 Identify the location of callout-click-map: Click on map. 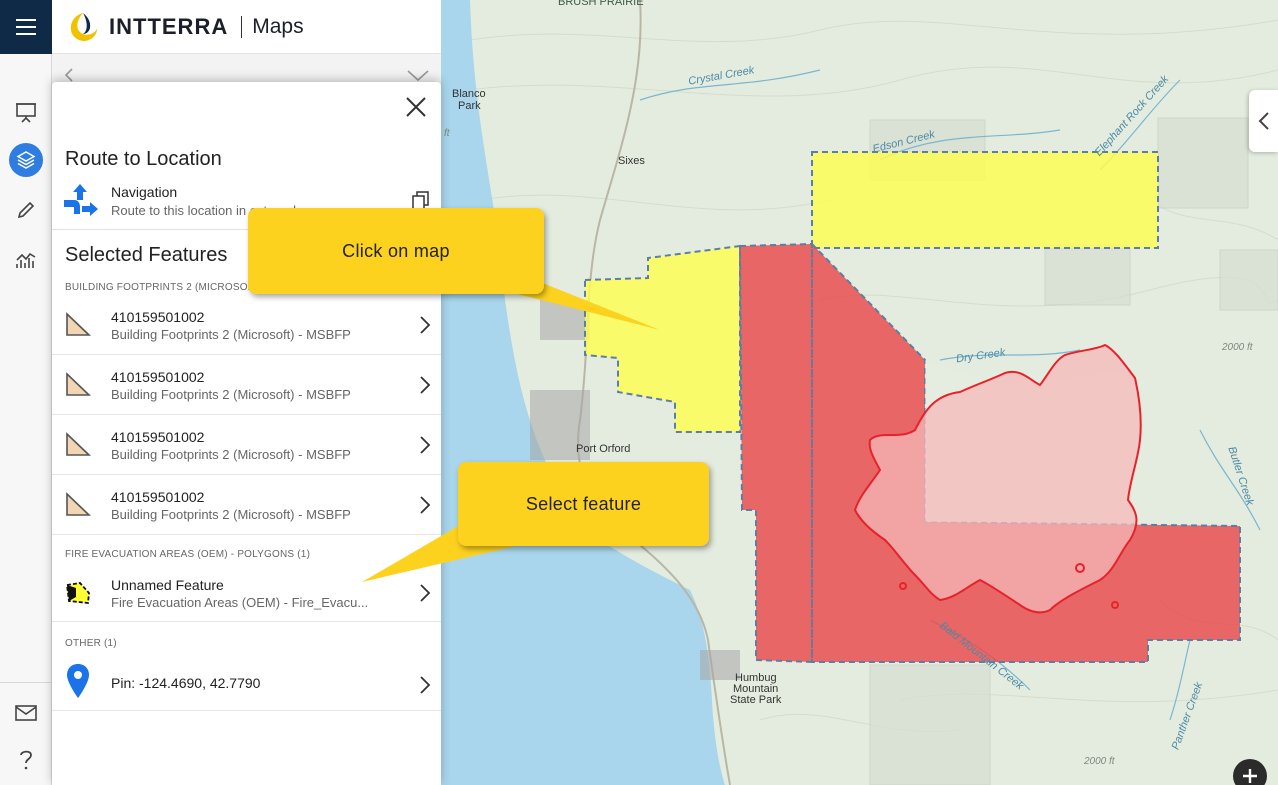
(396, 251).